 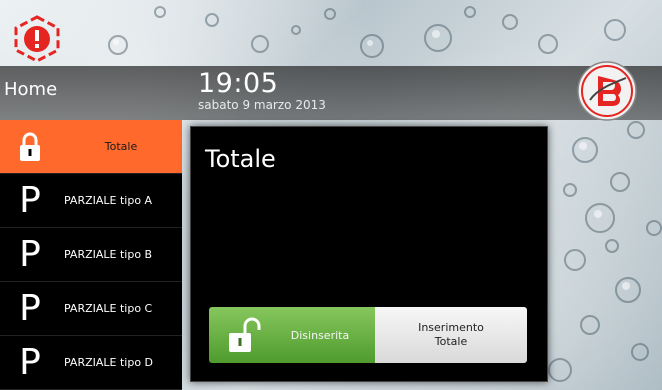 I want to click on arm-label-line2: Totale, so click(x=451, y=341).